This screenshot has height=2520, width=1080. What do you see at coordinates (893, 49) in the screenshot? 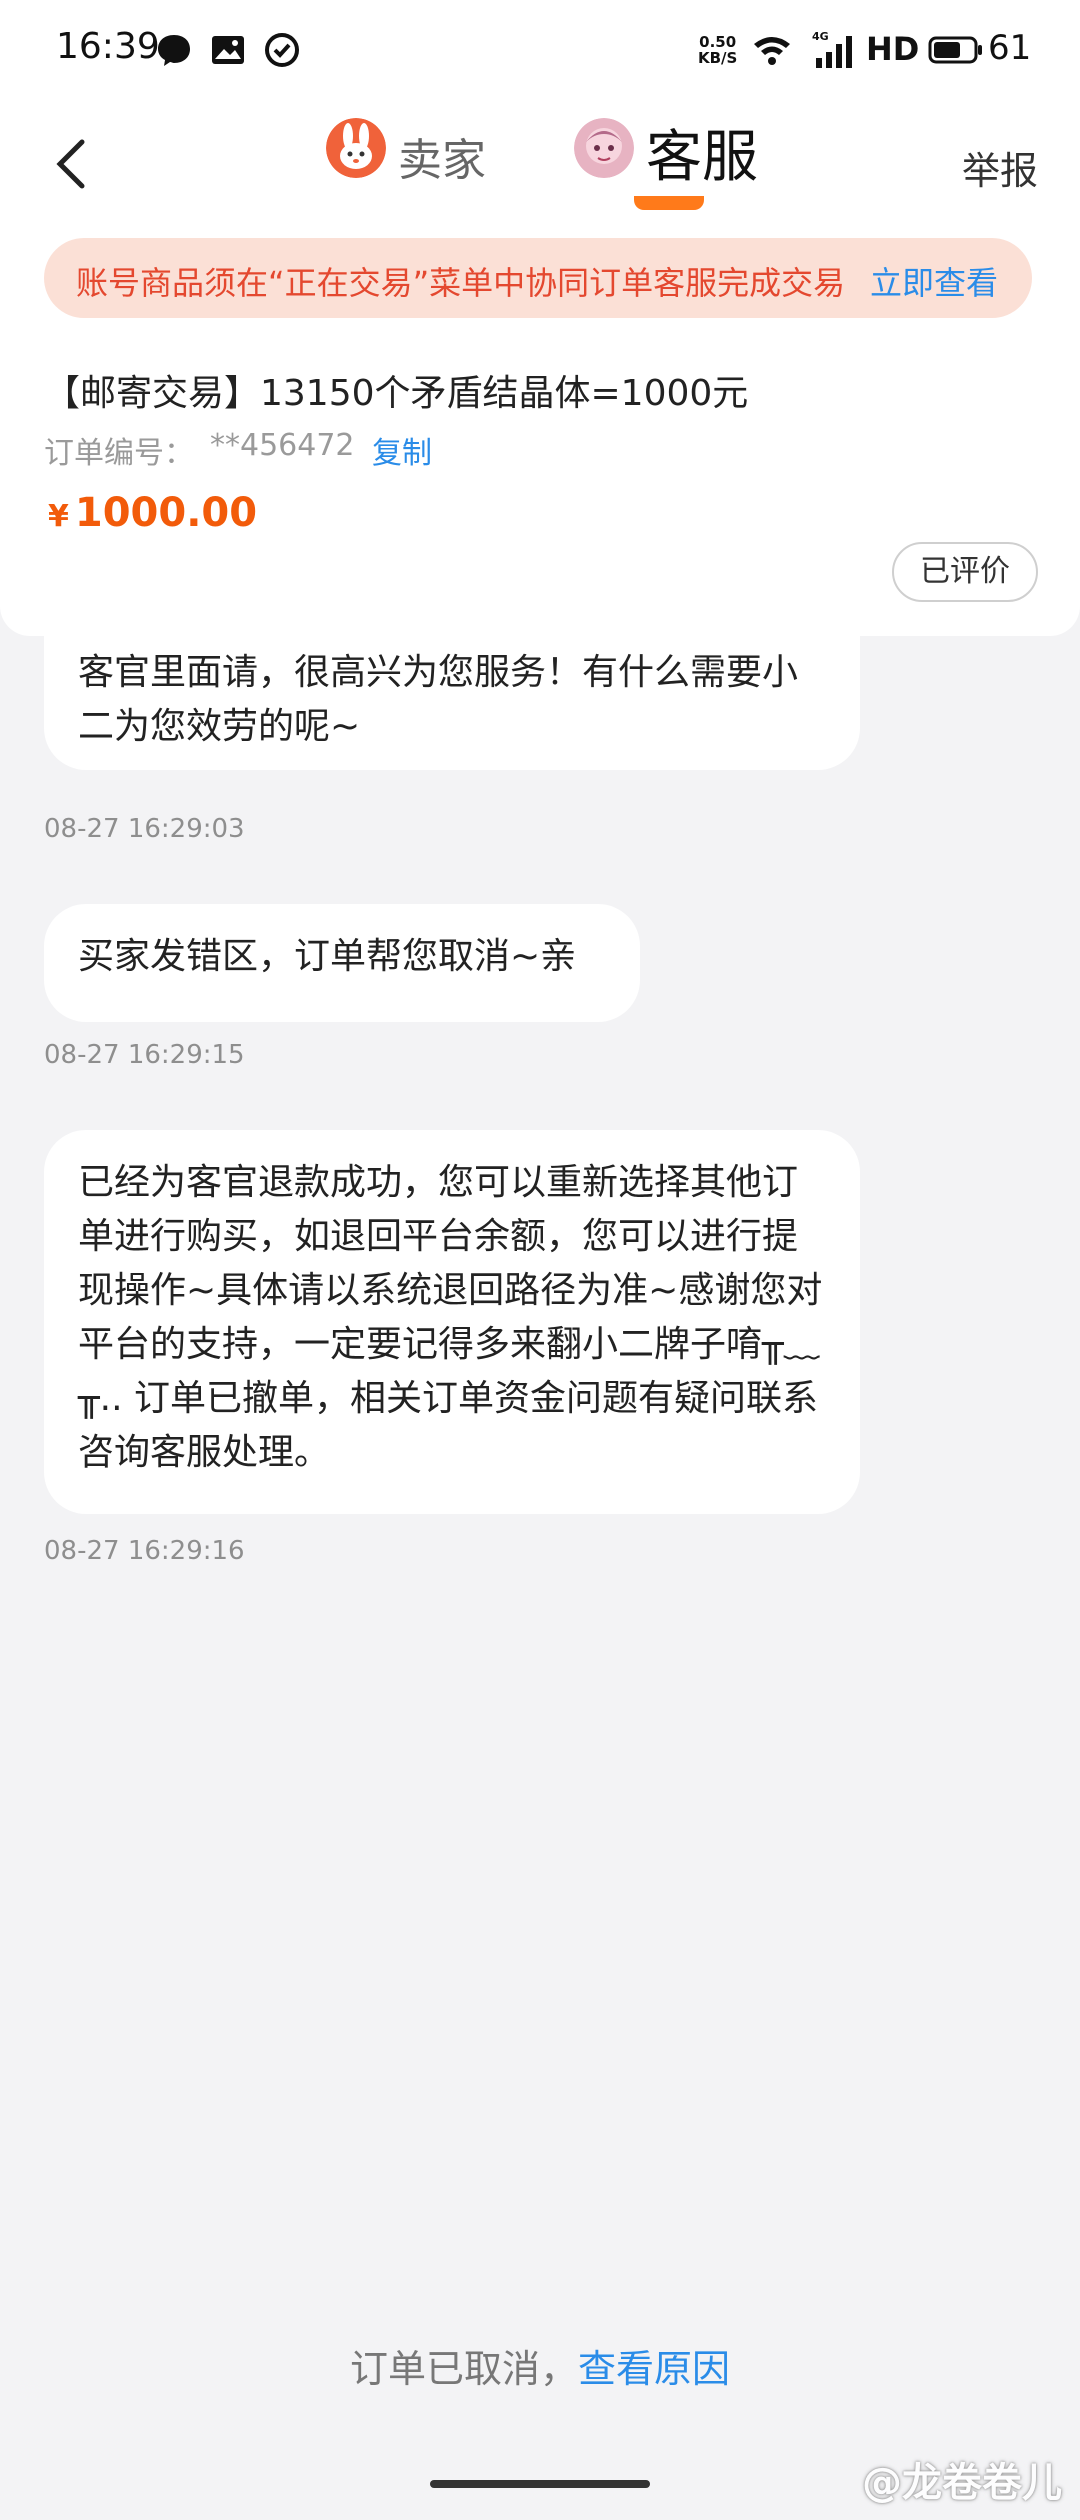
I see `hd-indicator: HD` at bounding box center [893, 49].